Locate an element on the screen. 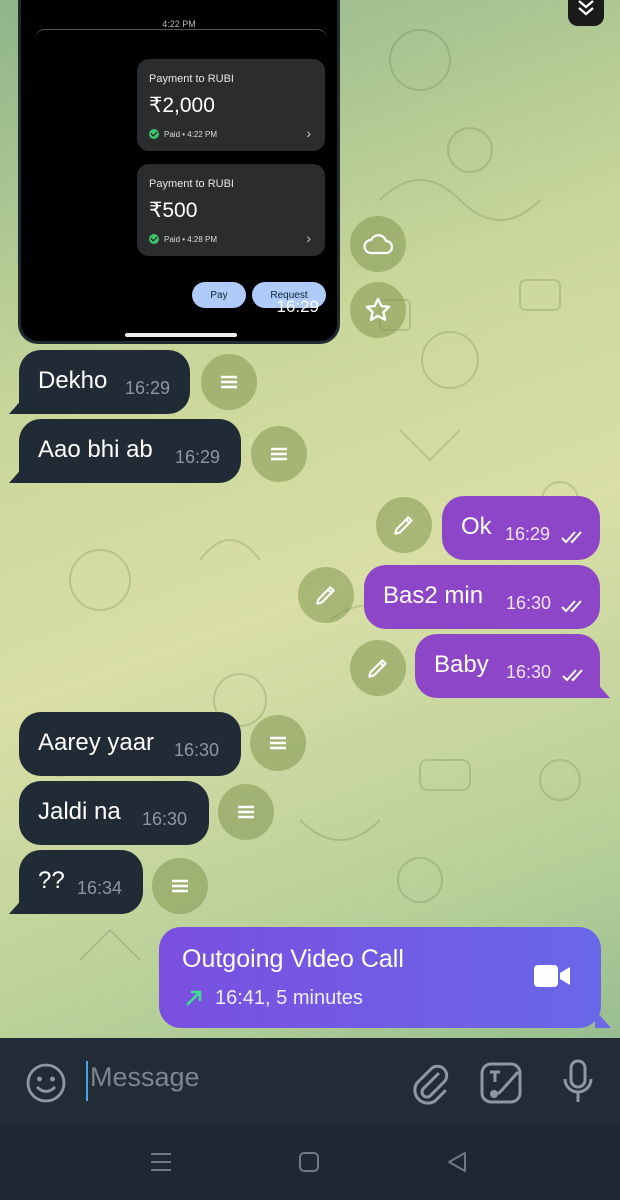  message-text: Dekho is located at coordinates (73, 380).